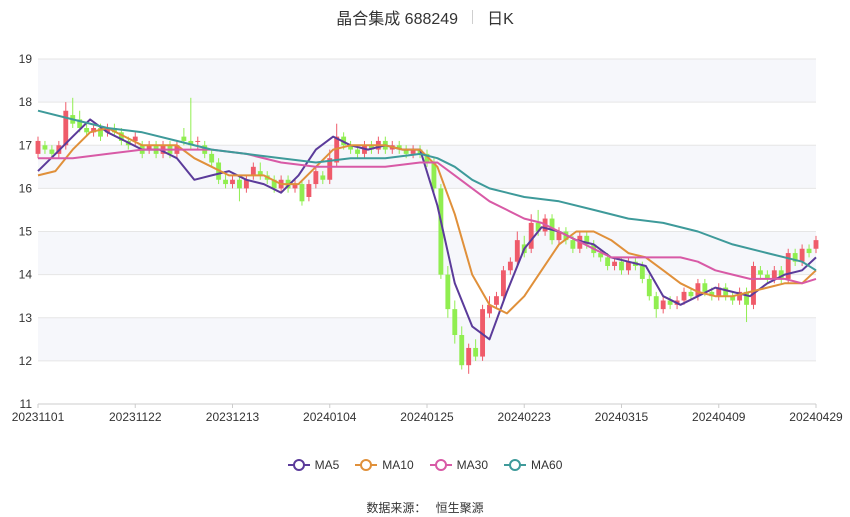  I want to click on legend-label: MA60, so click(547, 465).